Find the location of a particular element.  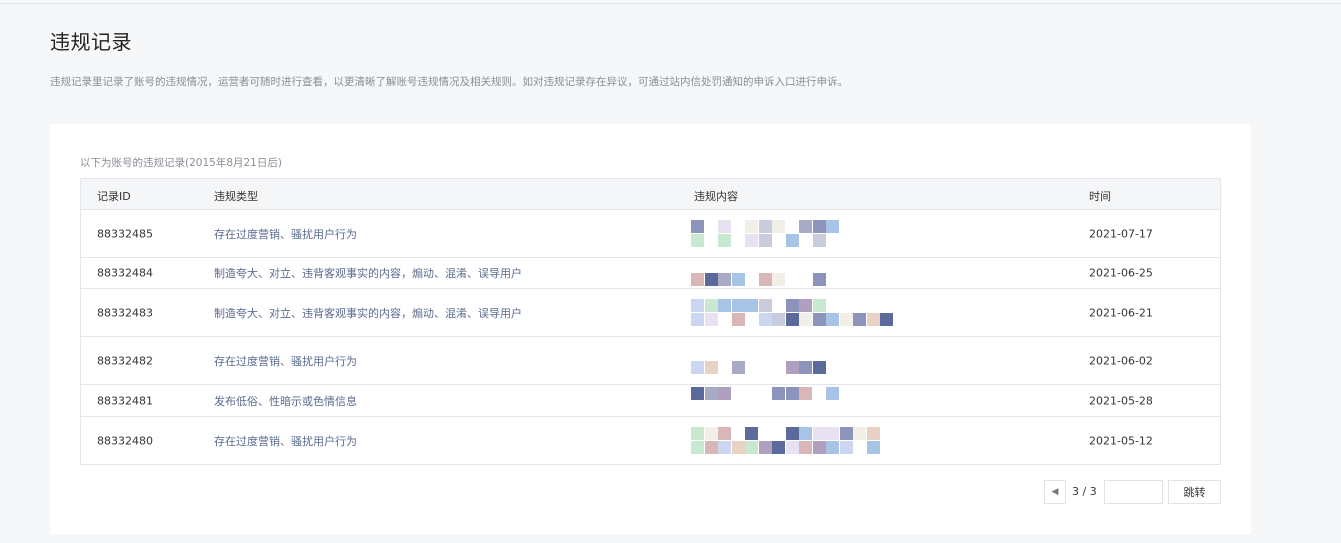

record-time: 2021-05-12 is located at coordinates (1121, 440).